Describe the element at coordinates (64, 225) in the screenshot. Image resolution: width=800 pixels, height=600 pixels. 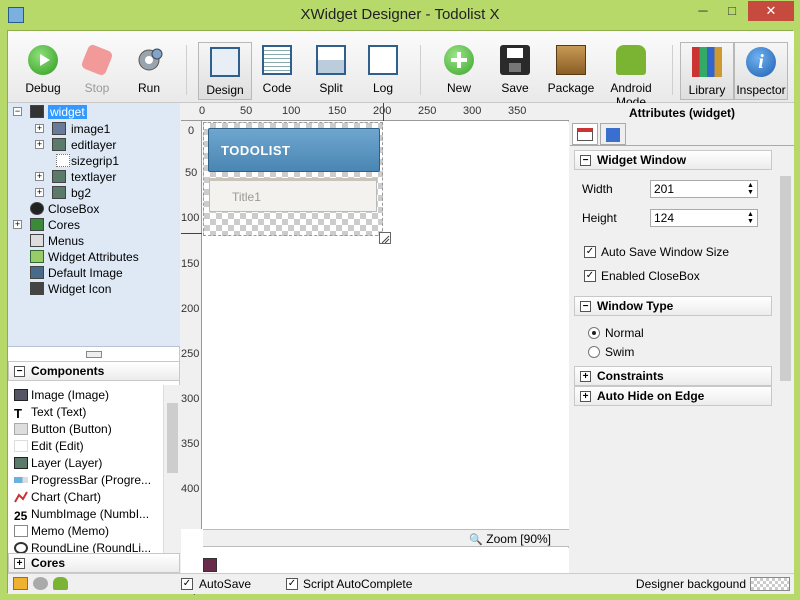
I see `tree-item-cores: Cores` at that location.